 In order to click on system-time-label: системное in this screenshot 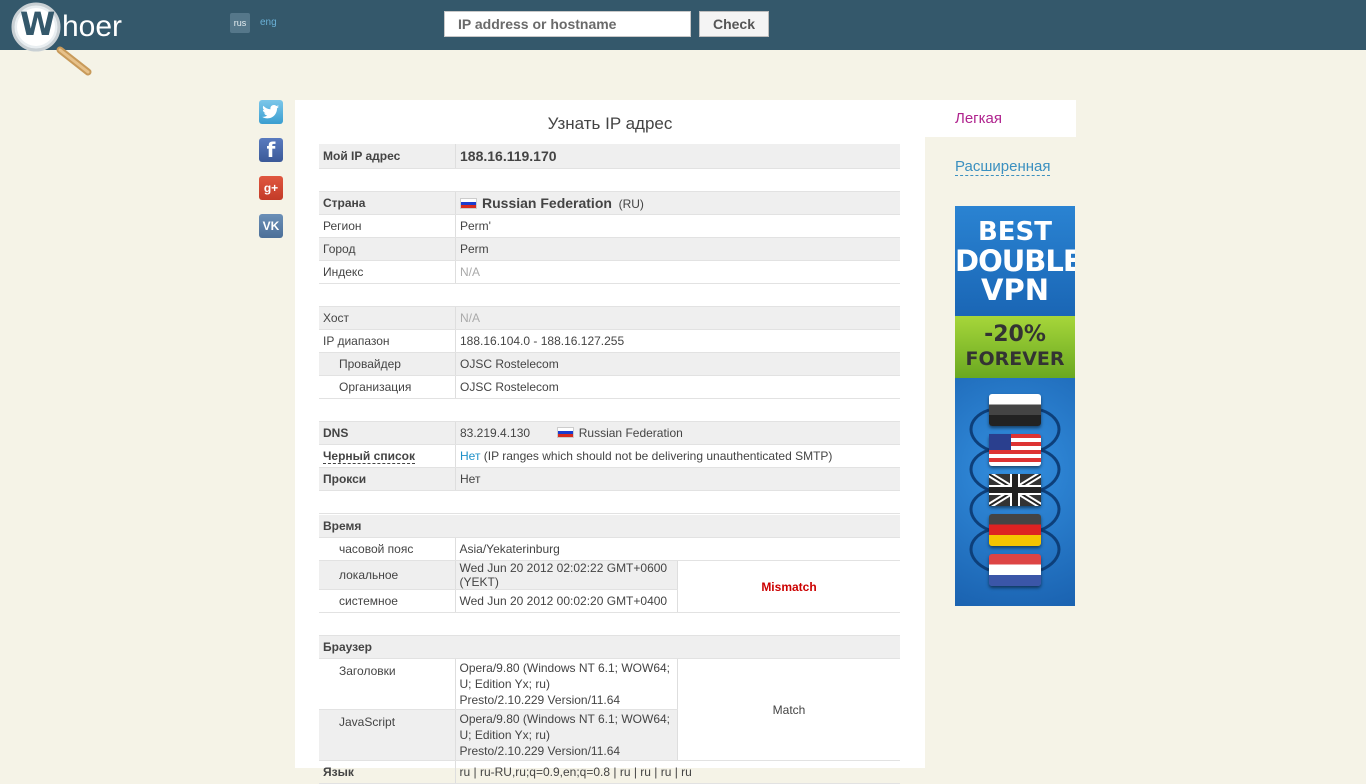, I will do `click(387, 601)`.